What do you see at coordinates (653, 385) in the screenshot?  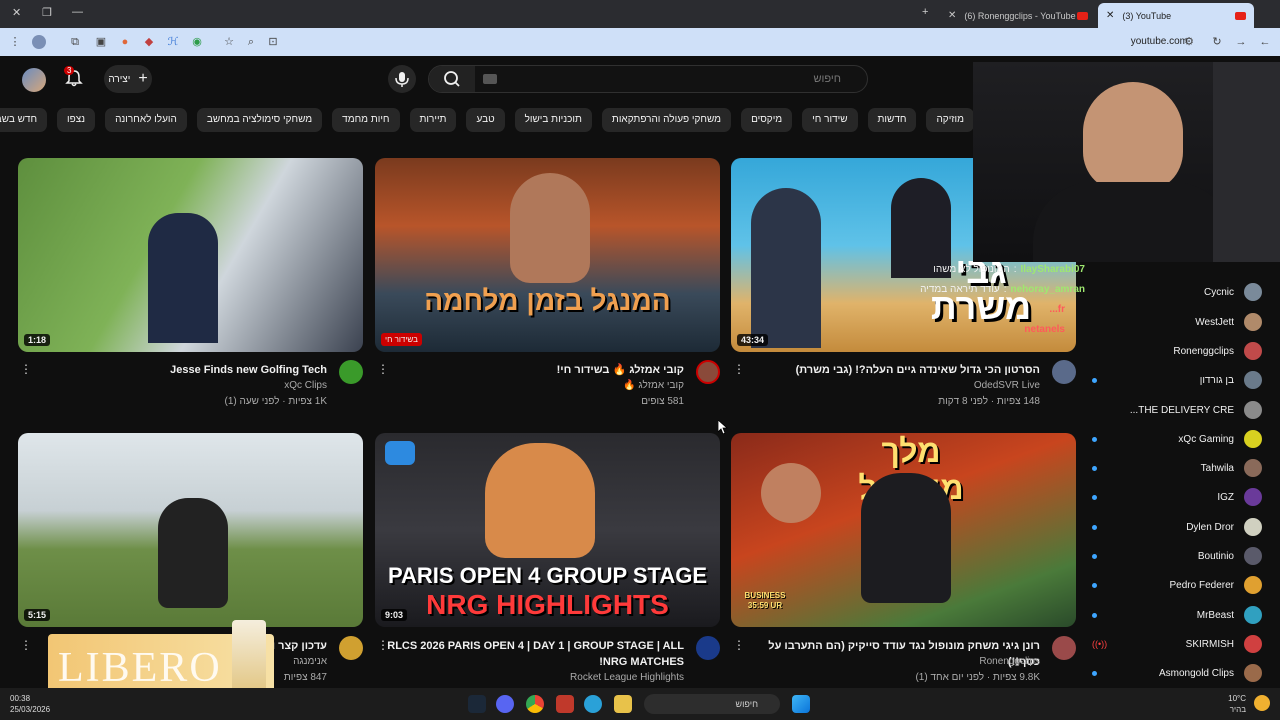 I see `channel-name: קובי אמזלג 🔥` at bounding box center [653, 385].